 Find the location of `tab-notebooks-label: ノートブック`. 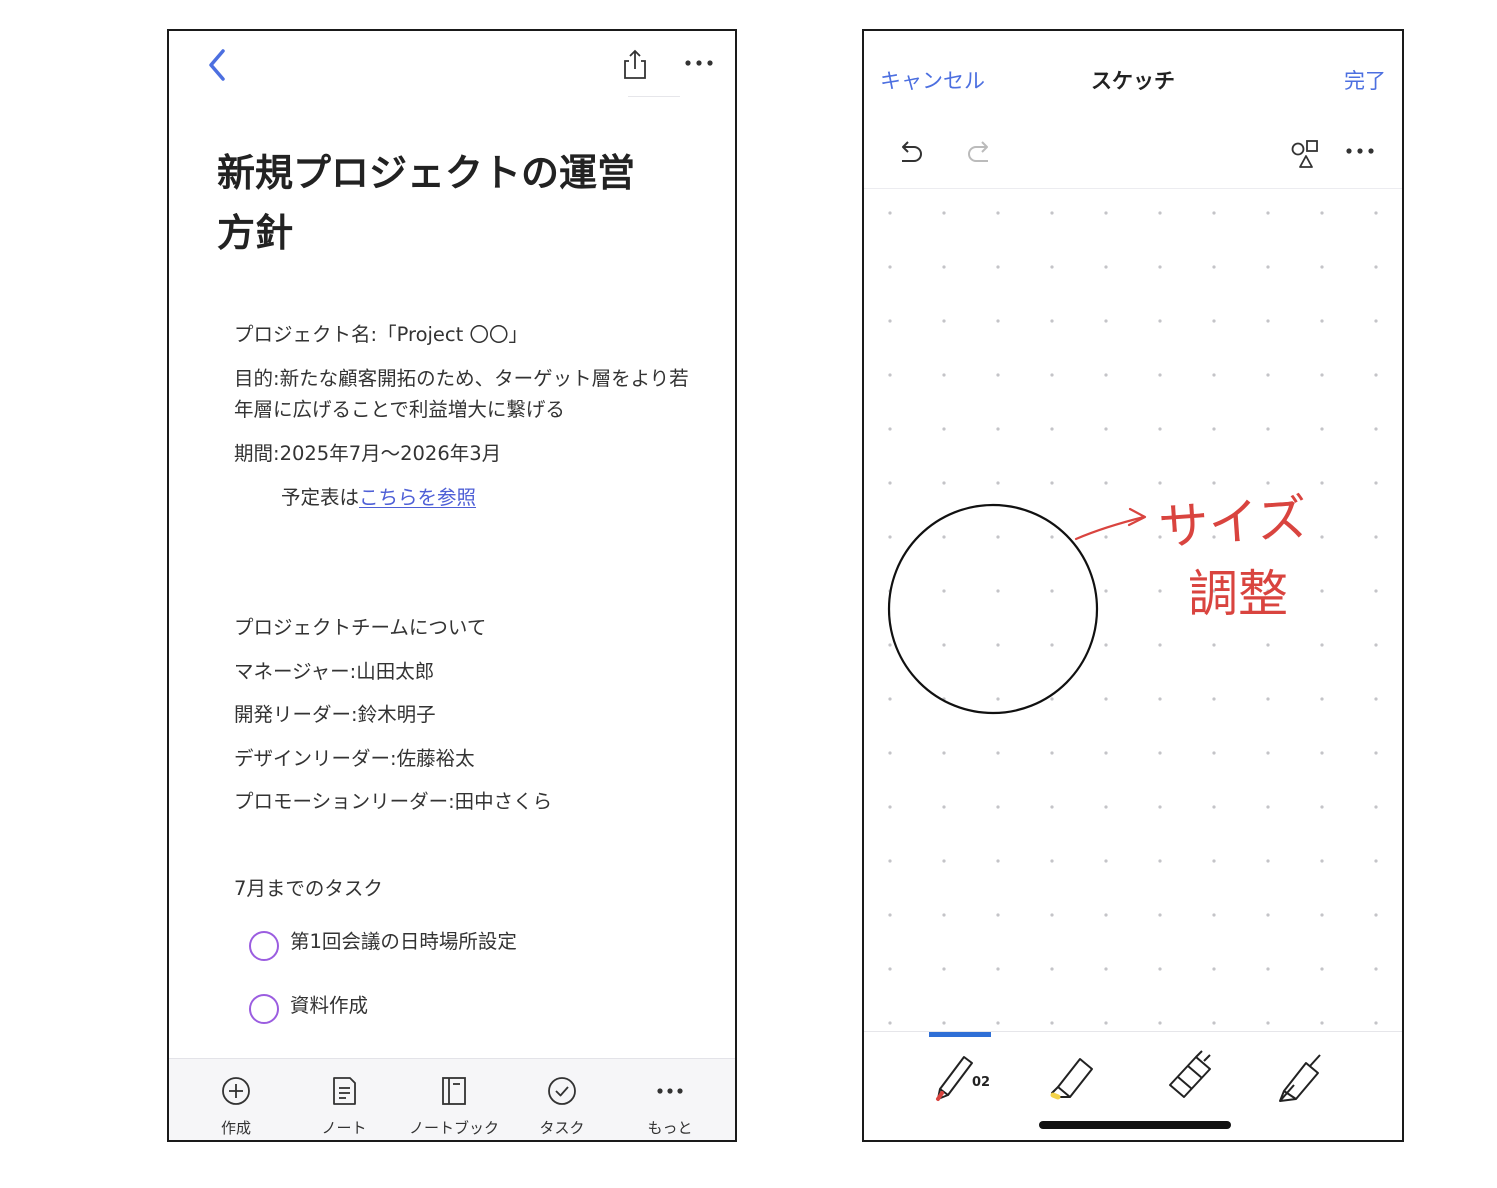

tab-notebooks-label: ノートブック is located at coordinates (453, 1128).